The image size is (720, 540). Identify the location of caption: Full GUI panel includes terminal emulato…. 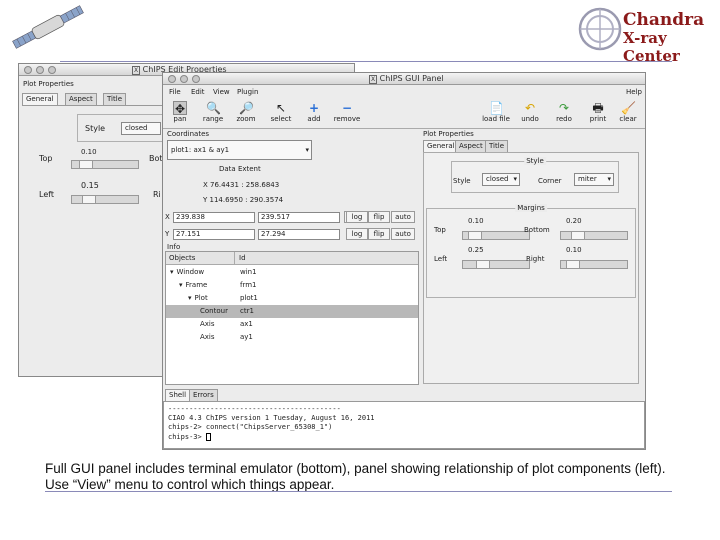
(355, 476).